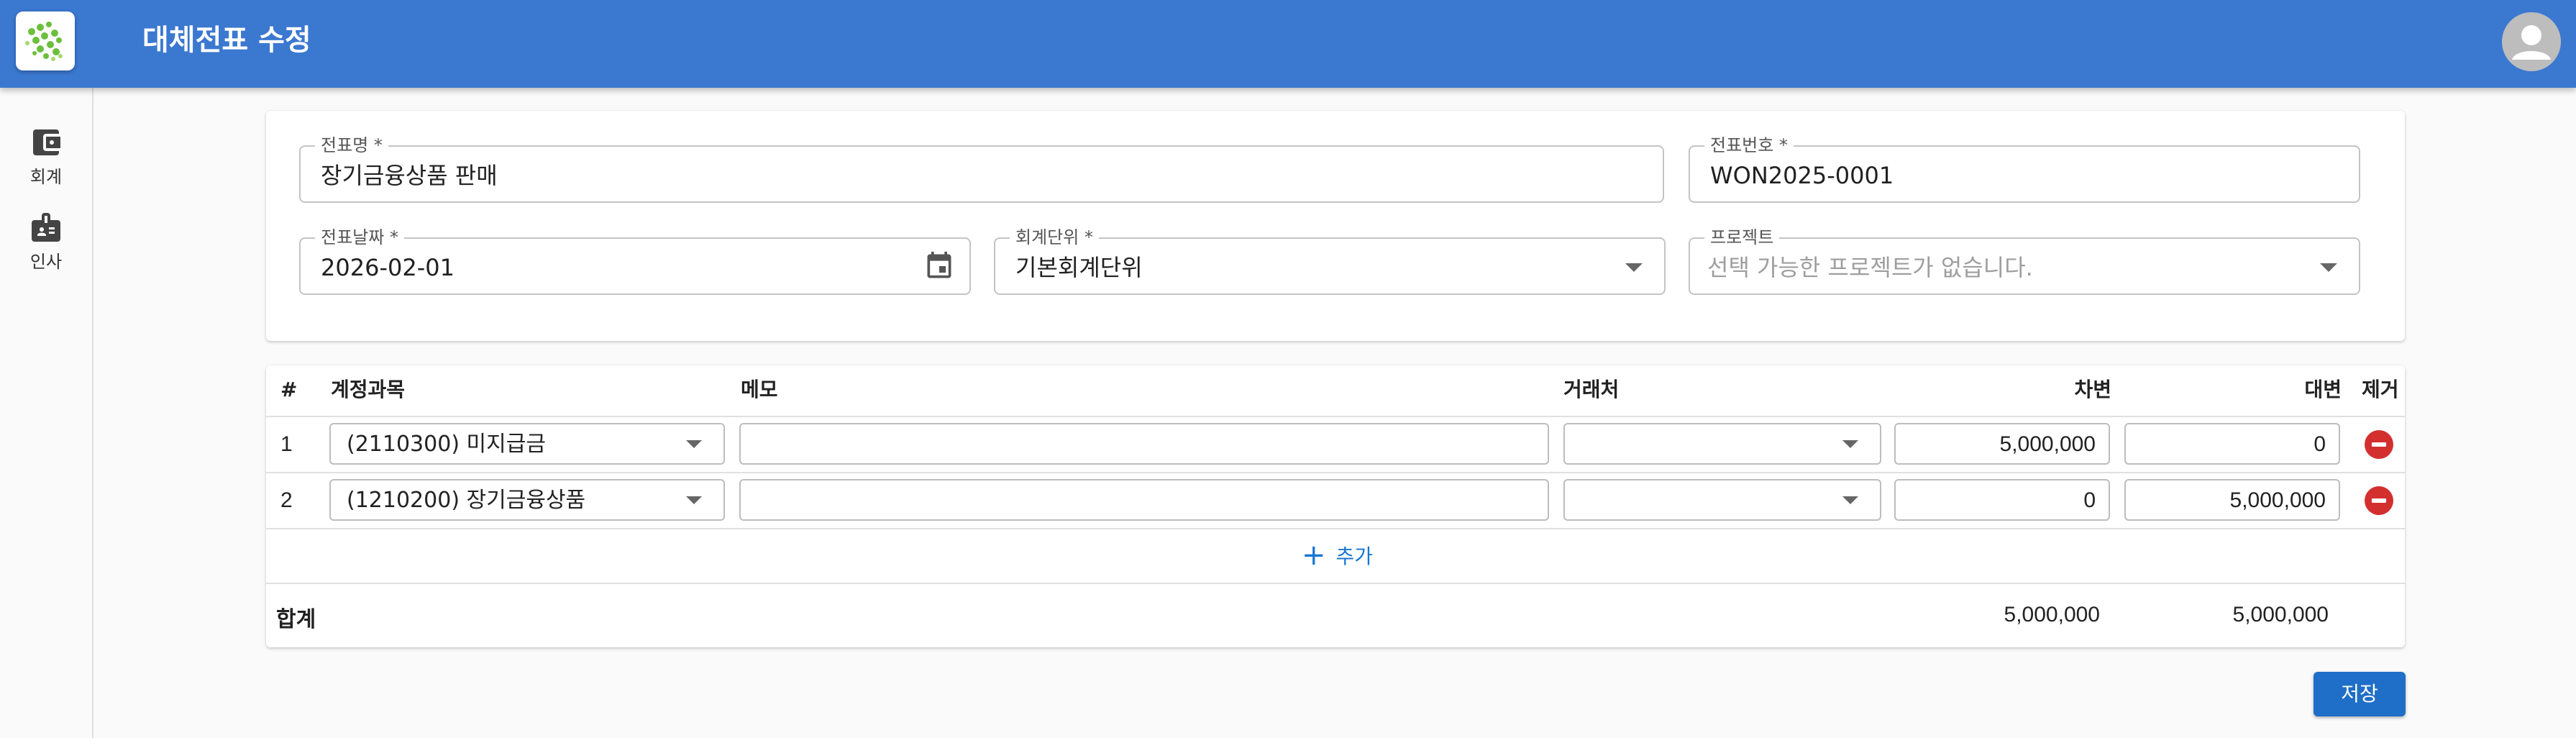 This screenshot has height=738, width=2576. Describe the element at coordinates (46, 227) in the screenshot. I see `badge-icon` at that location.